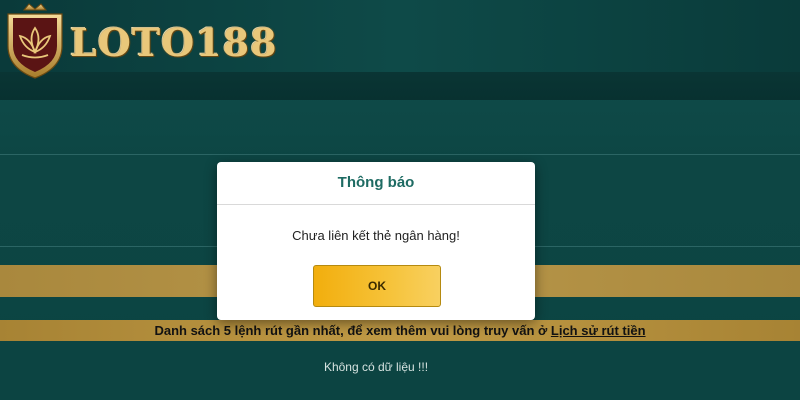  What do you see at coordinates (376, 235) in the screenshot?
I see `dialog-message: Chưa liên kết thẻ ngân hàng!` at bounding box center [376, 235].